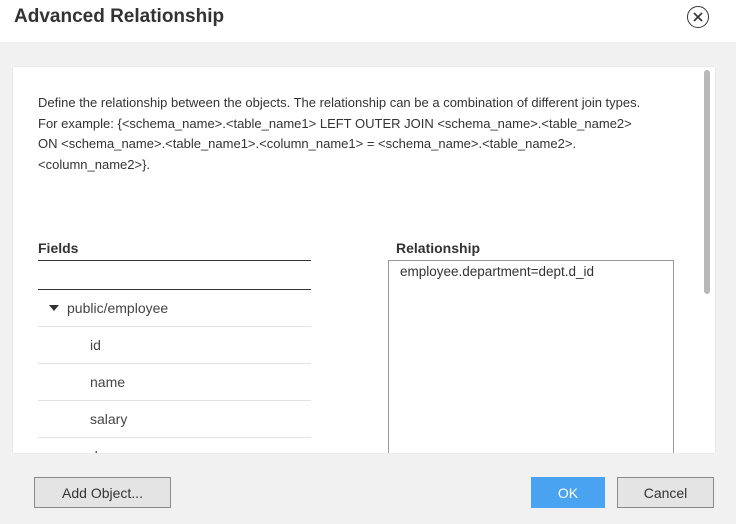  I want to click on close-button, so click(698, 17).